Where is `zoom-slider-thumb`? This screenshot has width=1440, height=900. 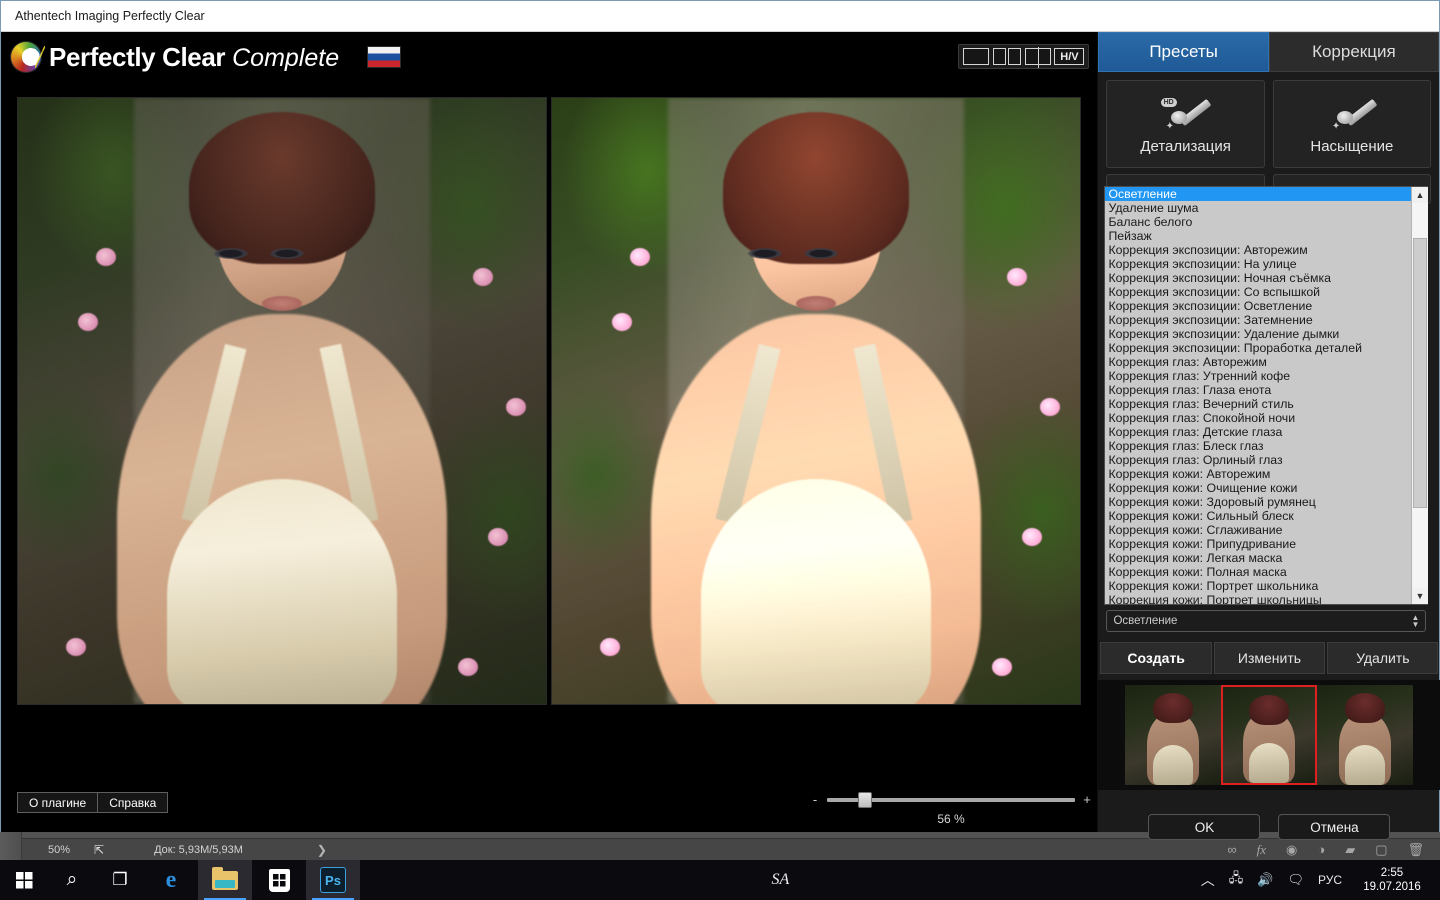
zoom-slider-thumb is located at coordinates (864, 799).